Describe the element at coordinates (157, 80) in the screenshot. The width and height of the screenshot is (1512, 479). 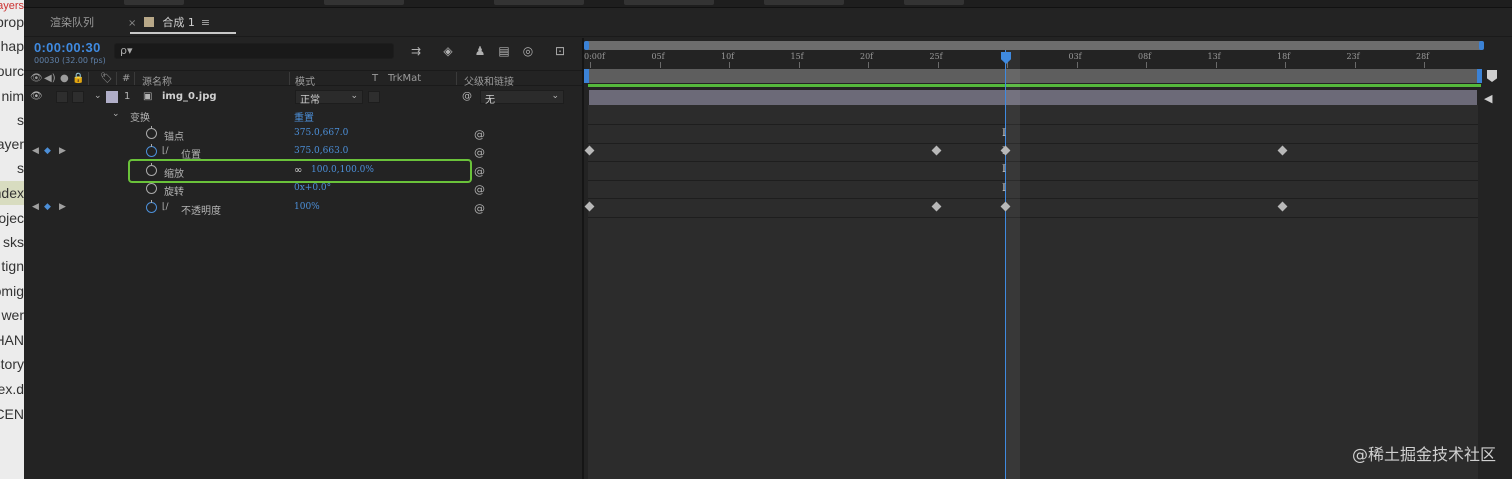
I see `column-source-name: 源名称` at that location.